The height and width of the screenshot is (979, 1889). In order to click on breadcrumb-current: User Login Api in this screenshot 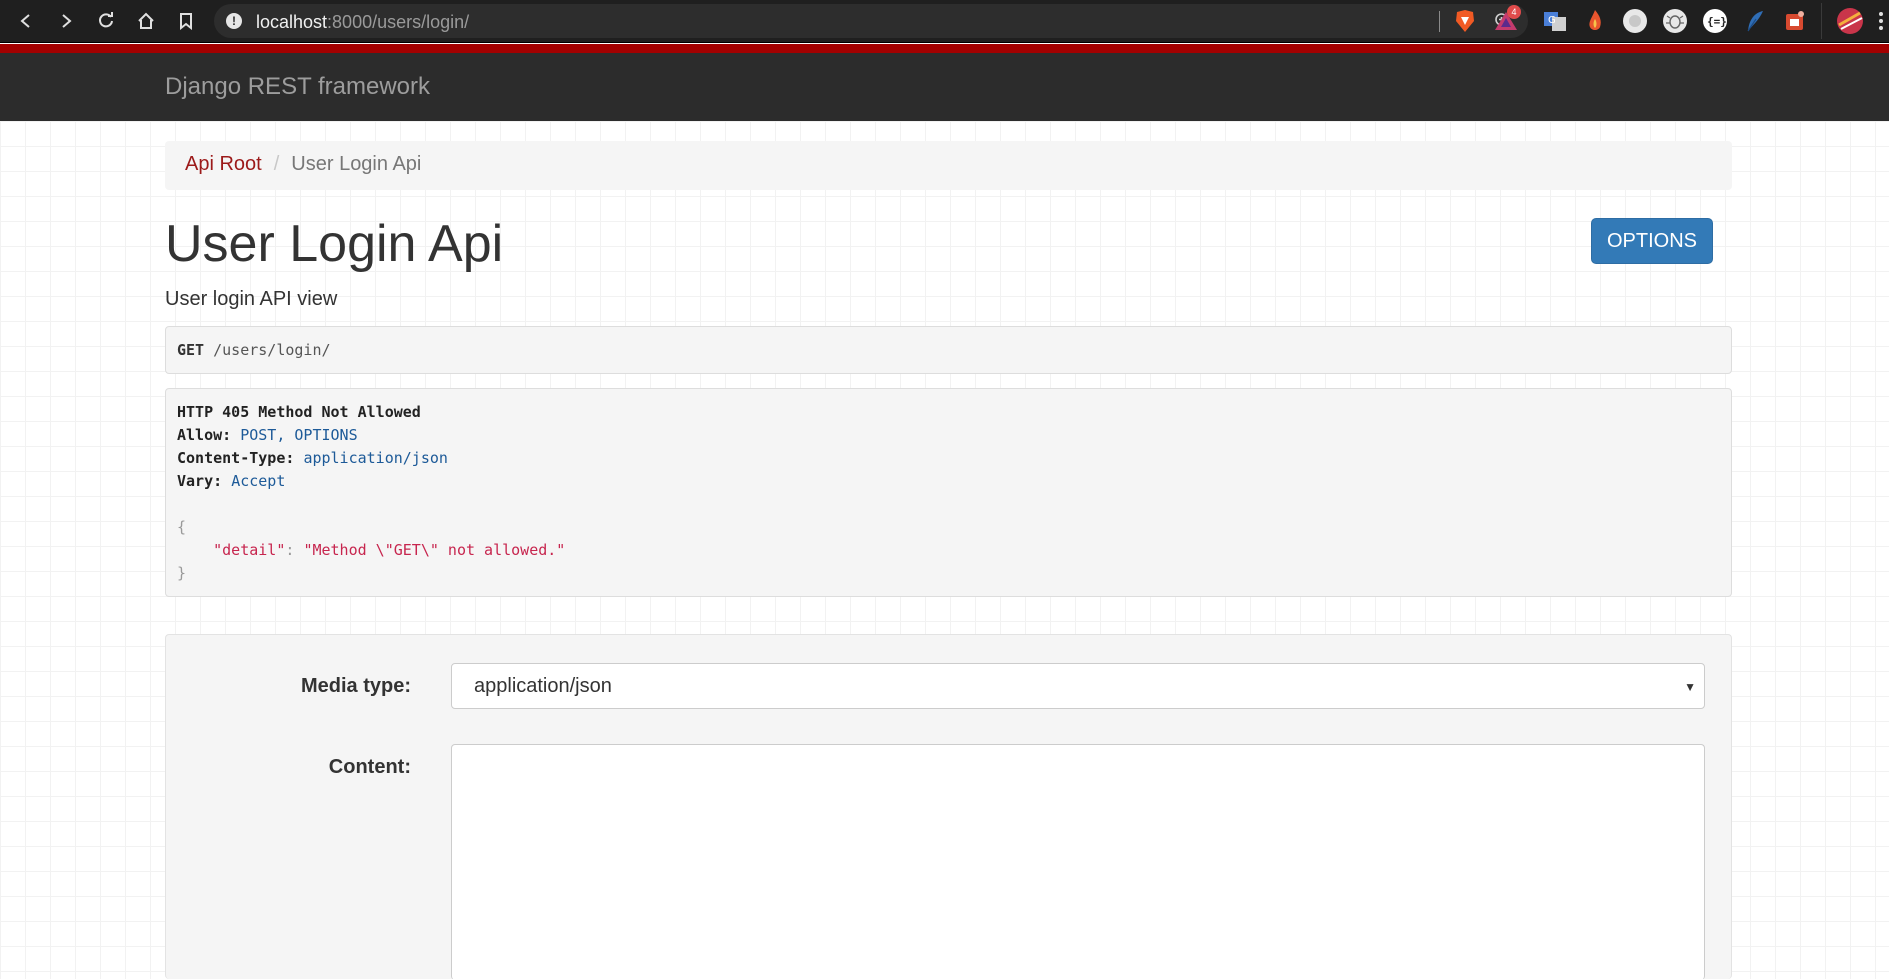, I will do `click(356, 164)`.